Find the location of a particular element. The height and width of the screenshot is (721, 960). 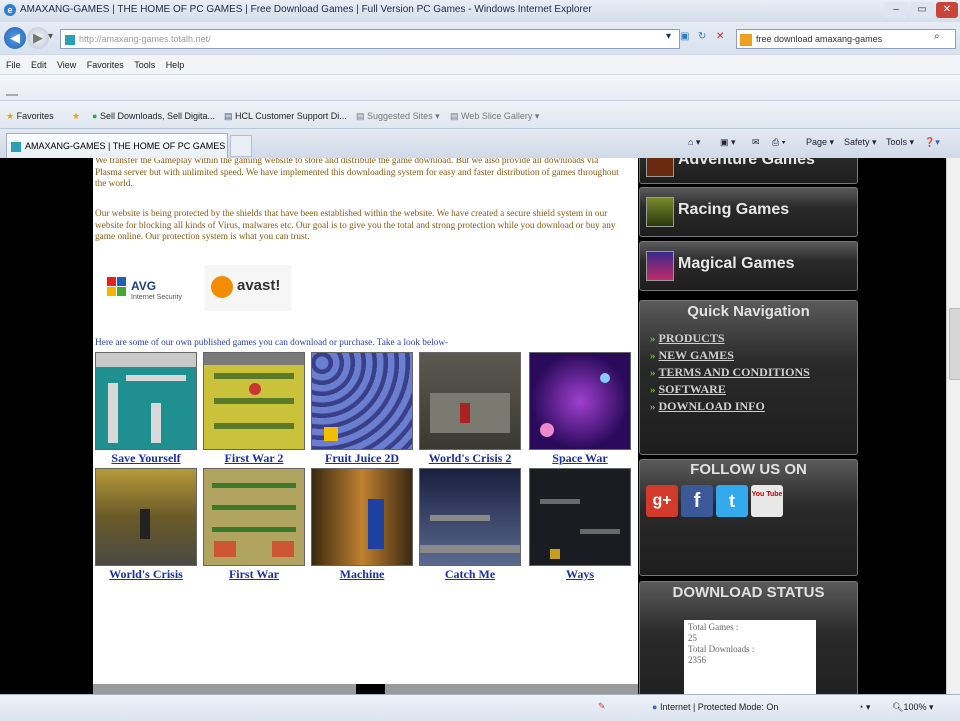

safety-menu: Safety ▾ is located at coordinates (860, 142).